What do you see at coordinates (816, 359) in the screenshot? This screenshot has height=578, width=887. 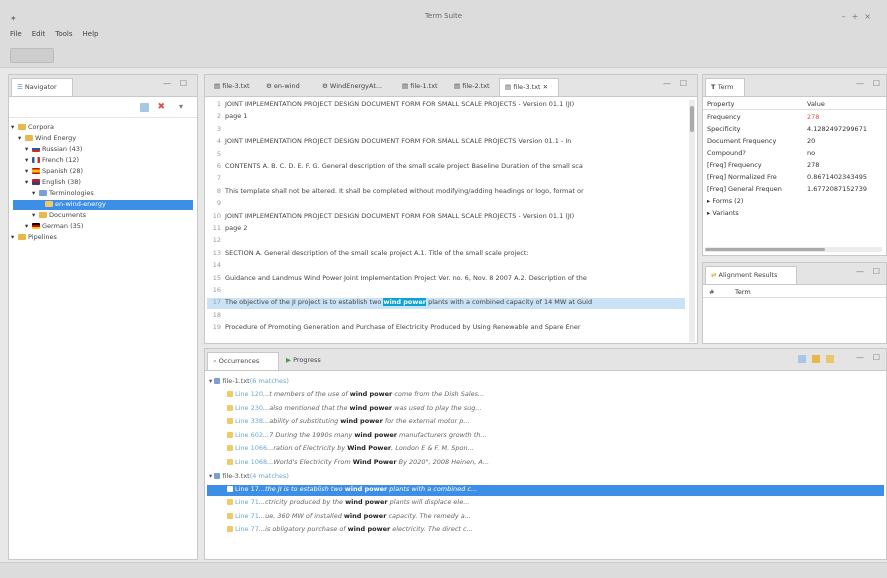 I see `filter-icon` at bounding box center [816, 359].